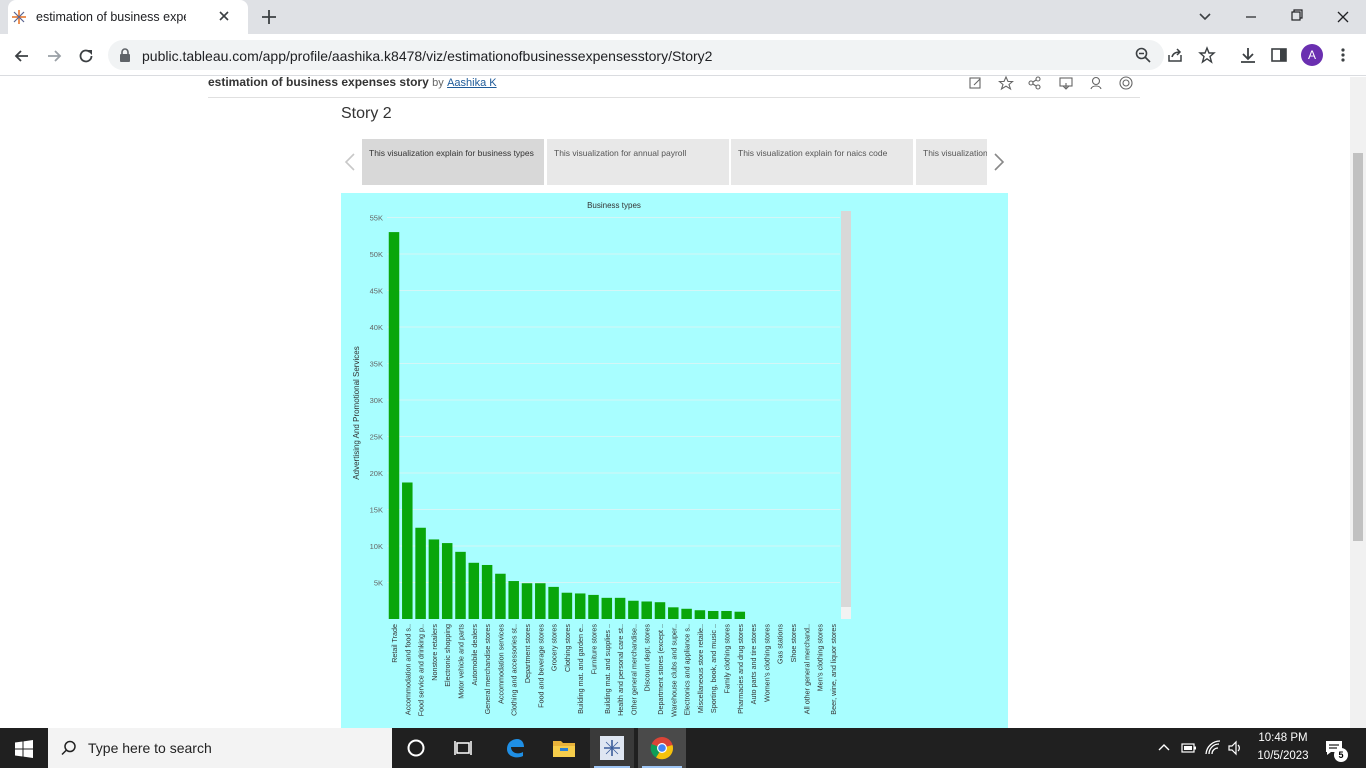  I want to click on edit-icon, so click(975, 83).